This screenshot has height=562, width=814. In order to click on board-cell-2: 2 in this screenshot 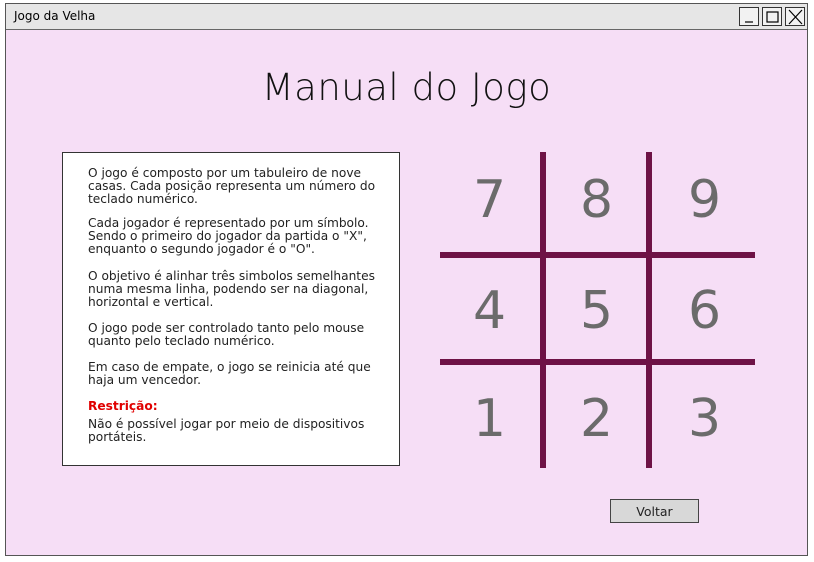, I will do `click(596, 418)`.